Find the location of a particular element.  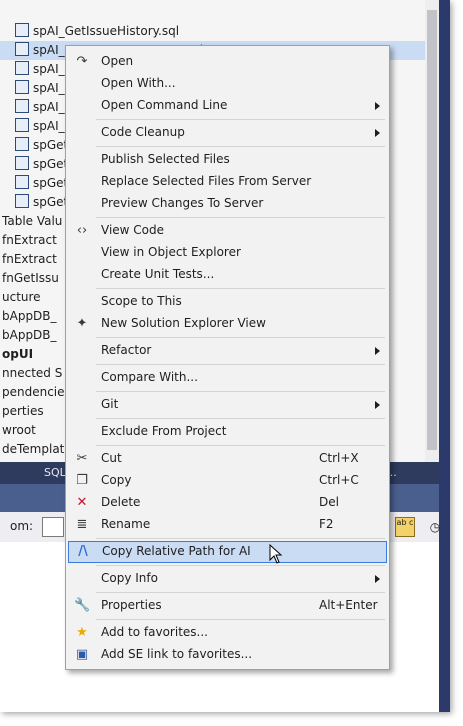

menu-item-refactor: Refactor is located at coordinates (227, 351).